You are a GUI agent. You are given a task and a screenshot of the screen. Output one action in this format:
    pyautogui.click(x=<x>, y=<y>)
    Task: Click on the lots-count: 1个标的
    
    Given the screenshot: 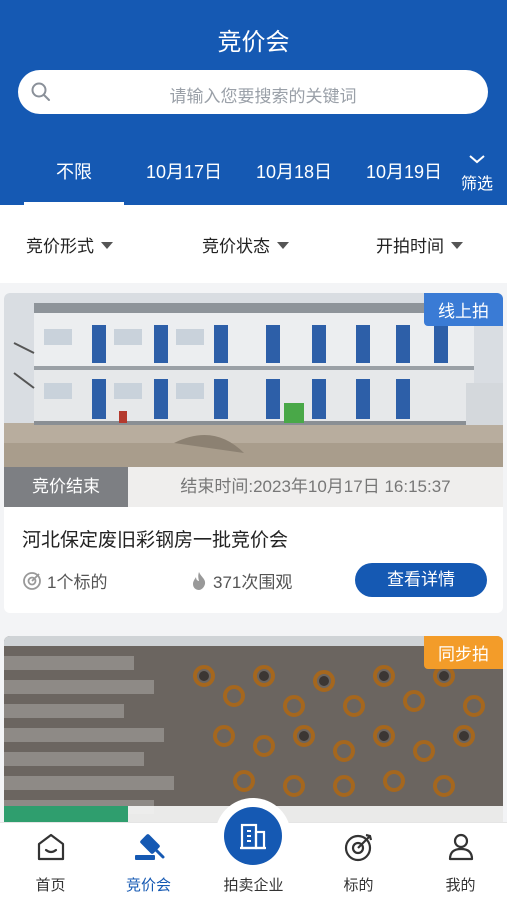 What is the action you would take?
    pyautogui.click(x=64, y=580)
    